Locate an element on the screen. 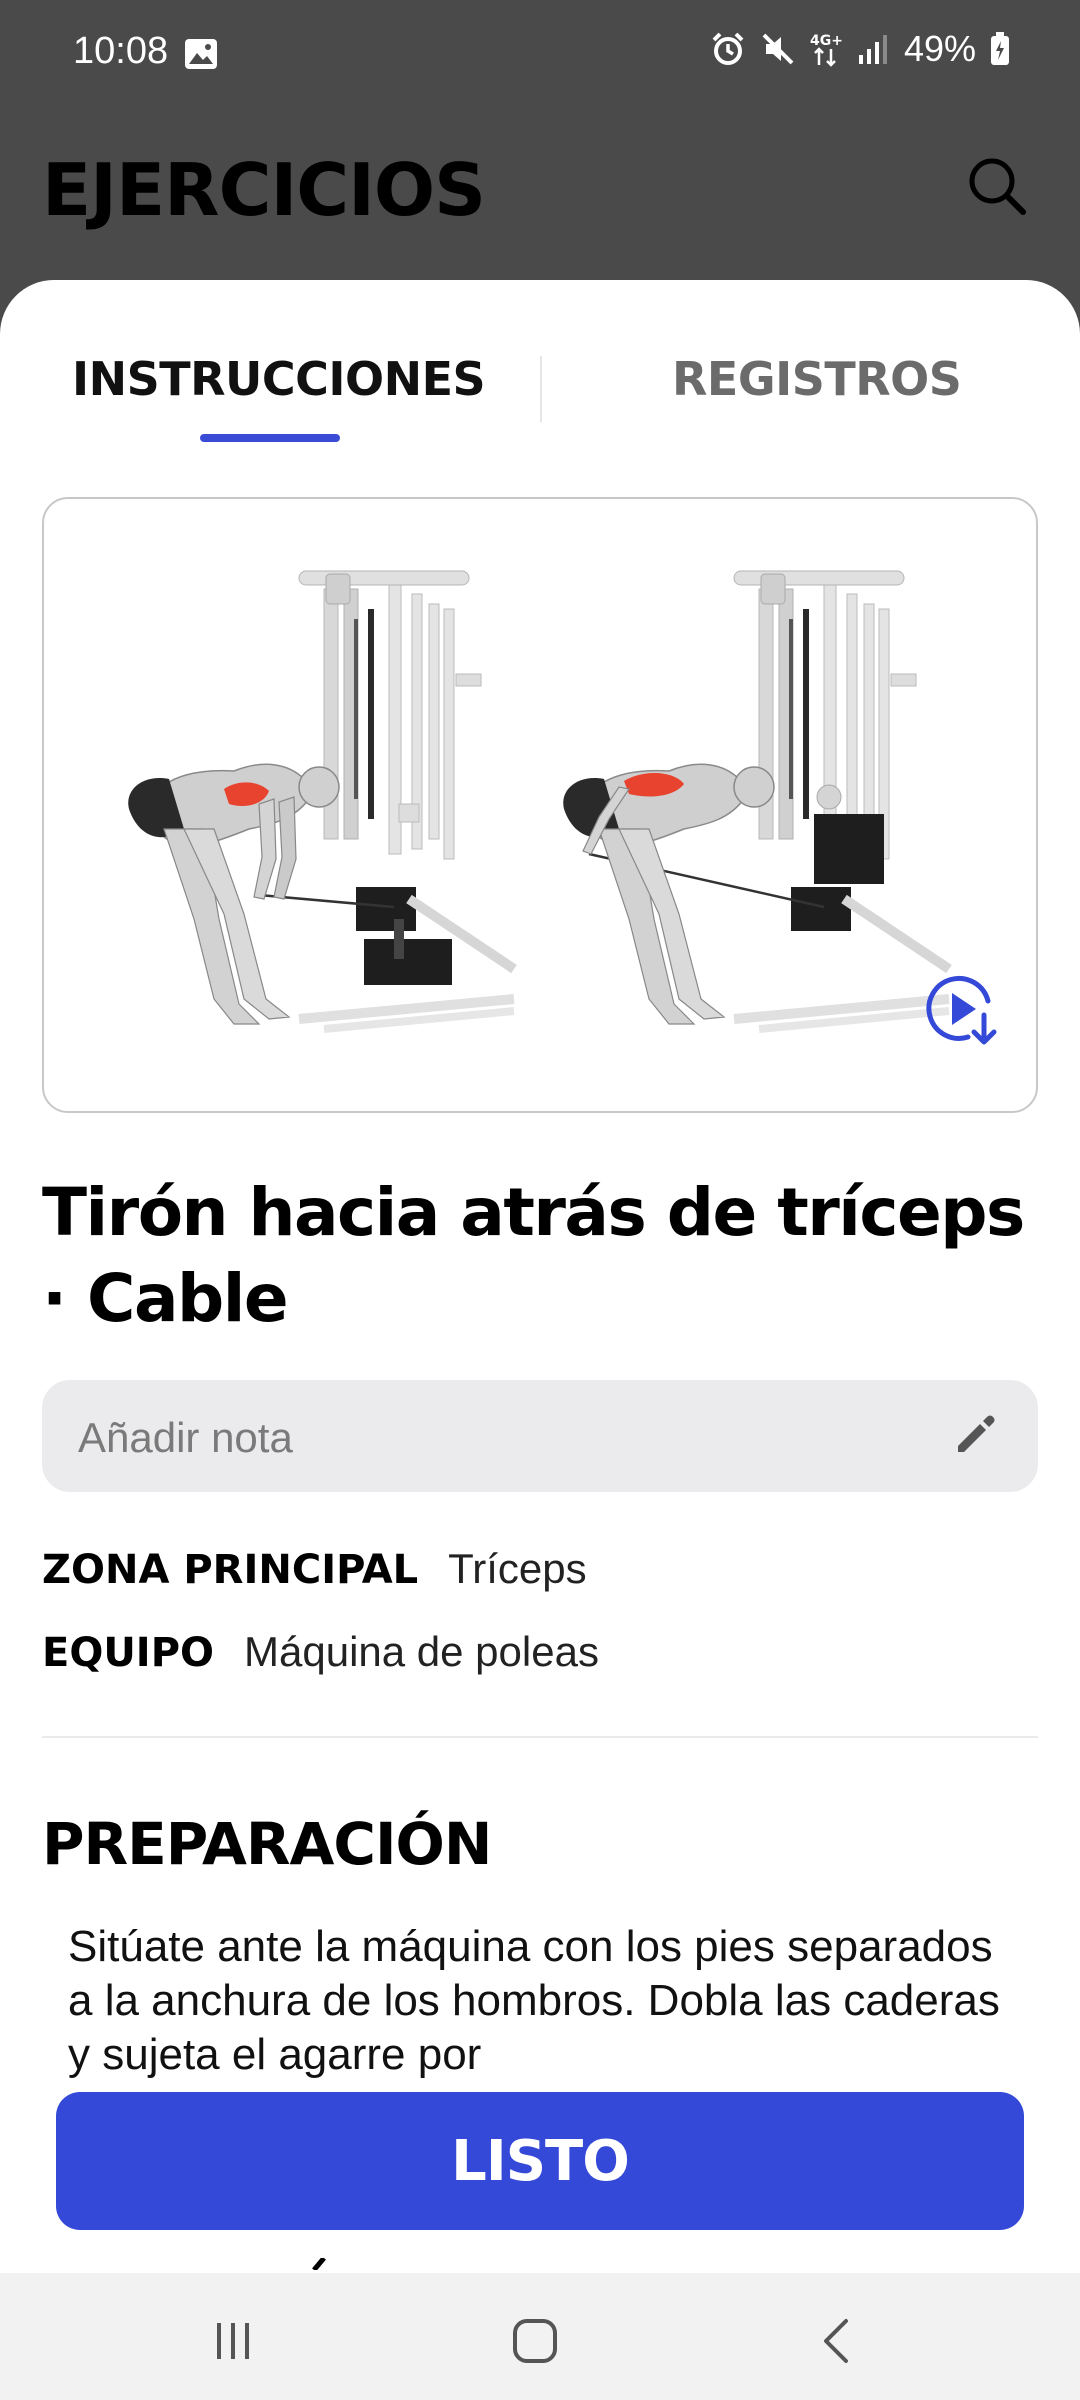  status-icons: 4G+ 49% is located at coordinates (860, 49).